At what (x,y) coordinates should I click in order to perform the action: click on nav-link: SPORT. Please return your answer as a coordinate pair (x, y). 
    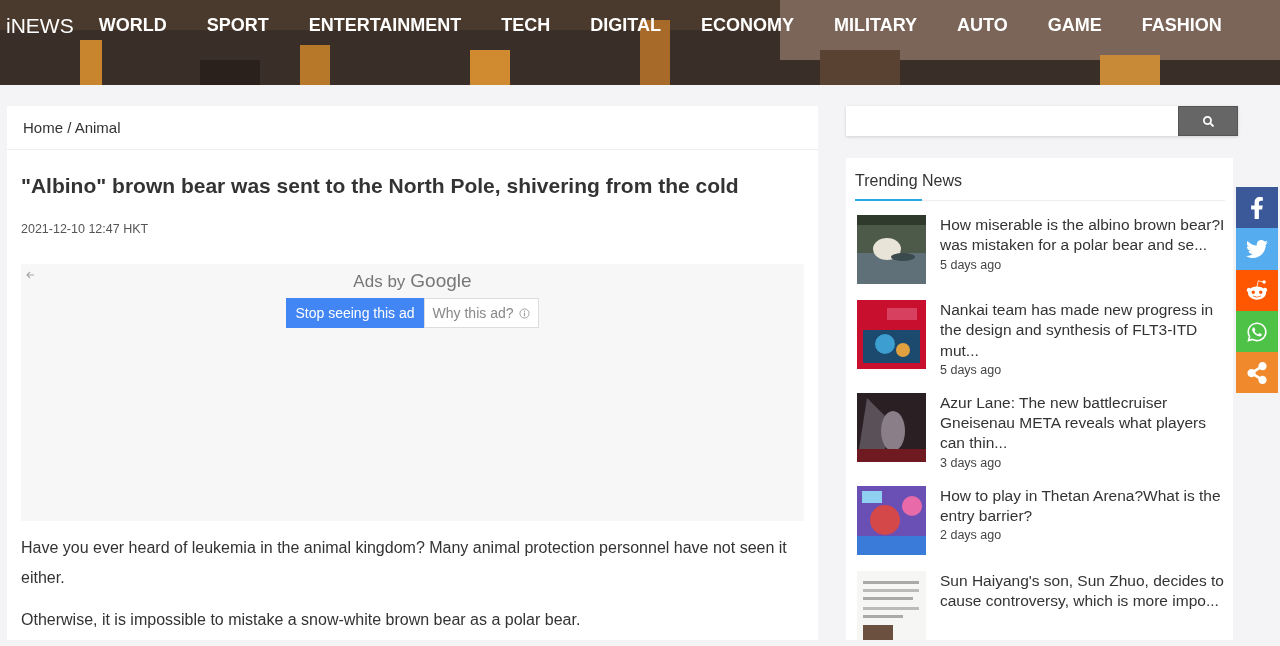
    Looking at the image, I should click on (237, 25).